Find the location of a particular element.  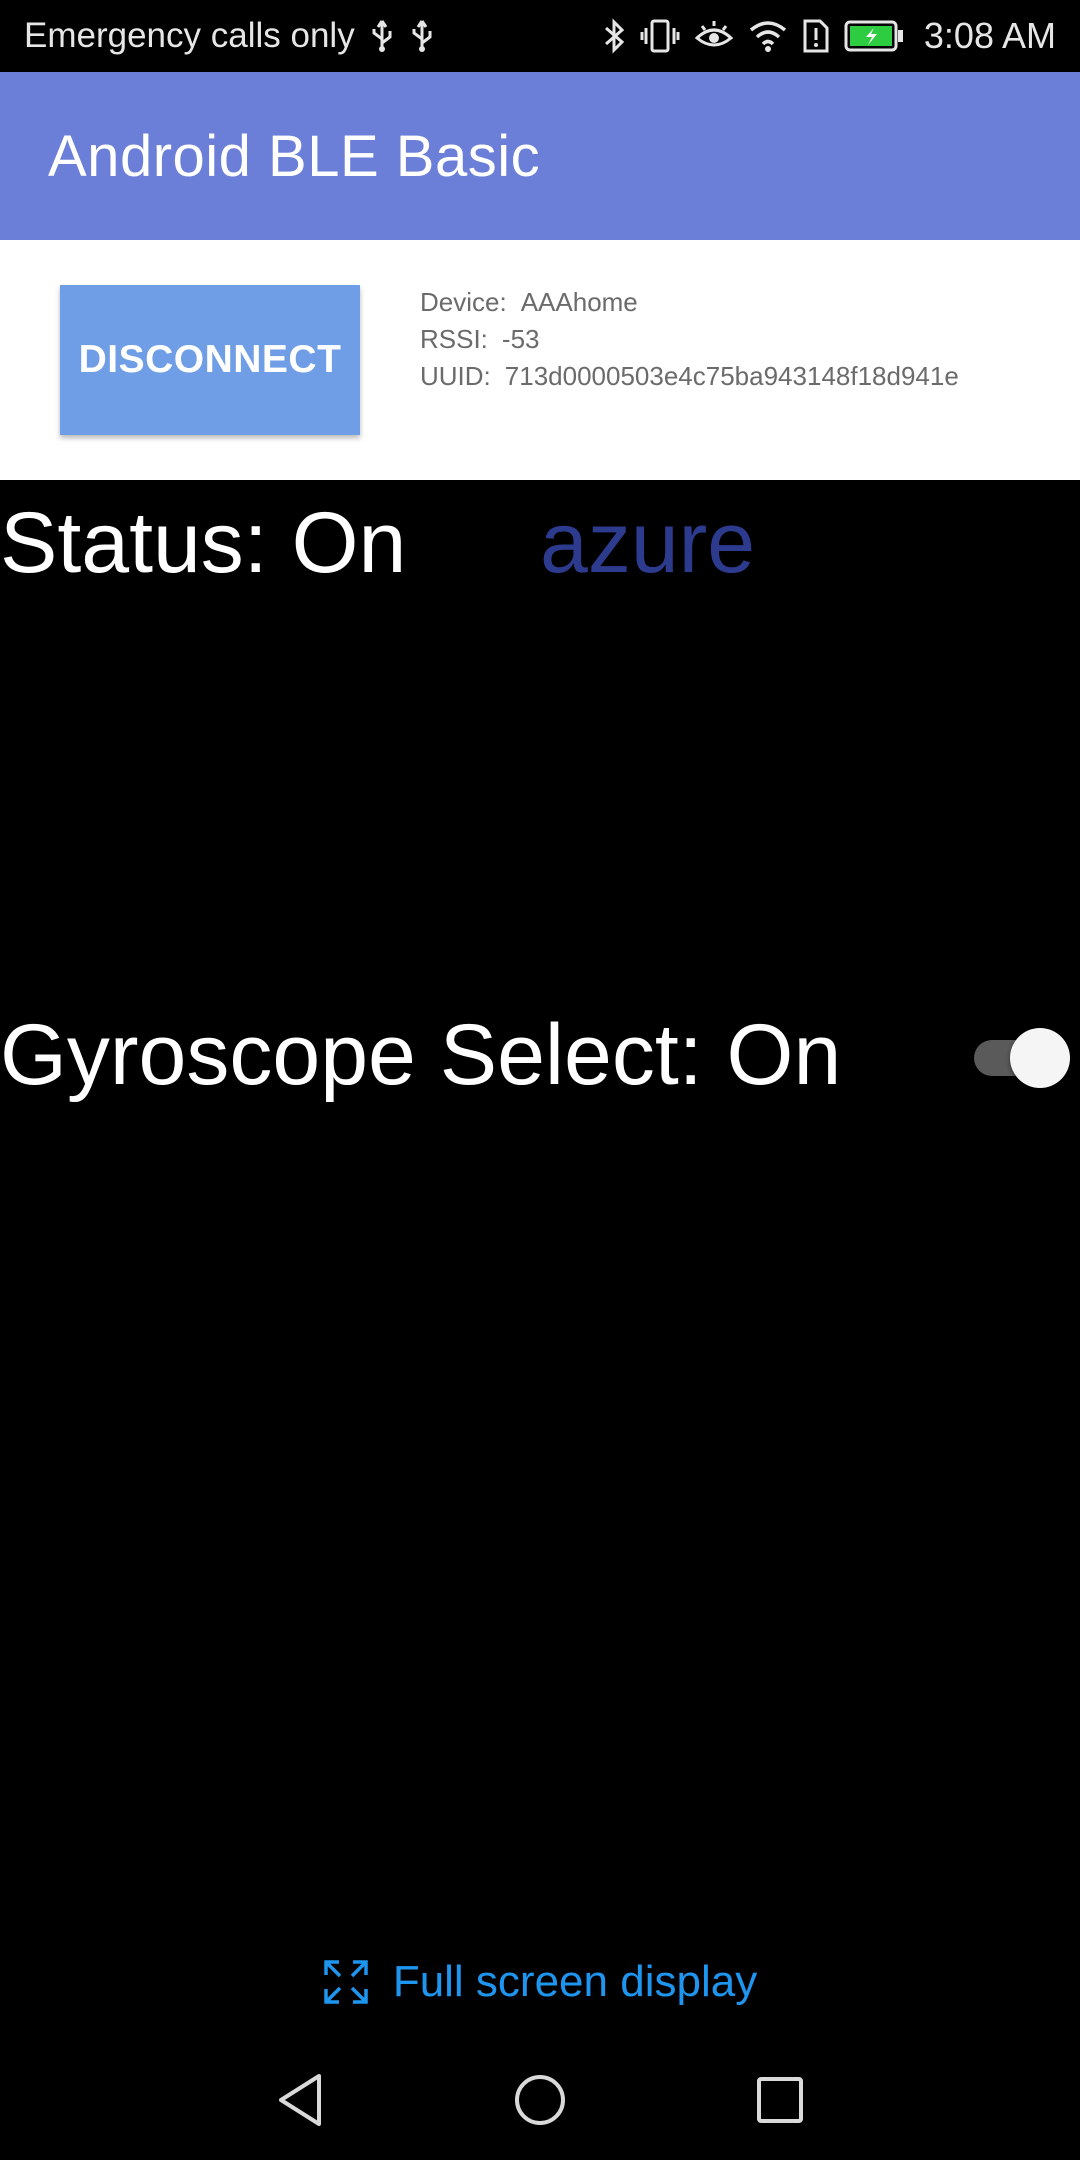

vibrate-icon is located at coordinates (660, 36).